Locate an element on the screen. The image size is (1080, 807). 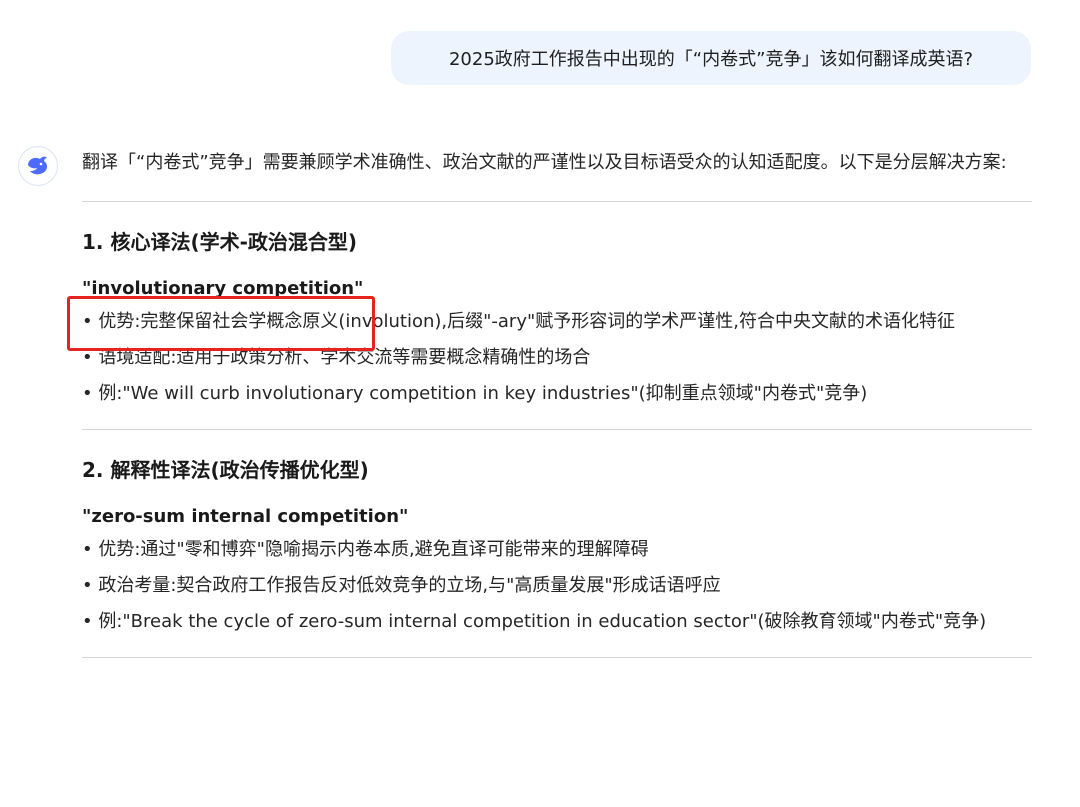
whale-logo-icon is located at coordinates (38, 165).